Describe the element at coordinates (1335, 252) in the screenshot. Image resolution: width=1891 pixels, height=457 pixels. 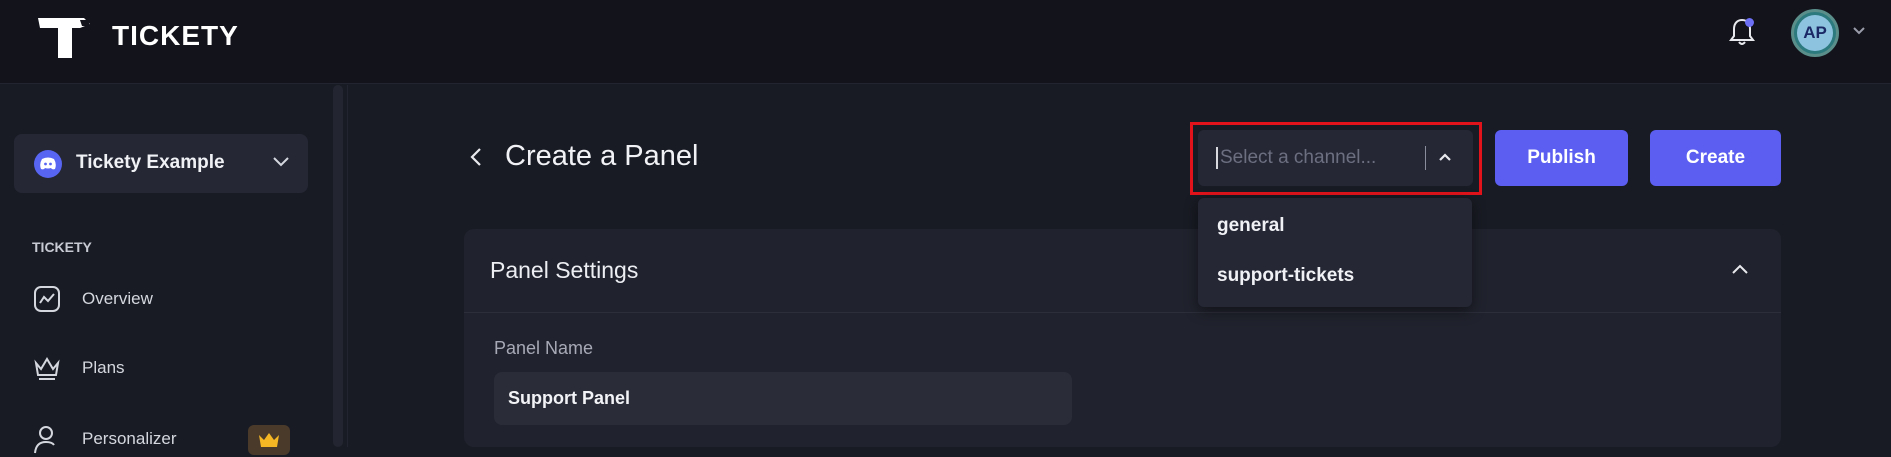
I see `channel-dropdown-menu: general support-tickets` at that location.